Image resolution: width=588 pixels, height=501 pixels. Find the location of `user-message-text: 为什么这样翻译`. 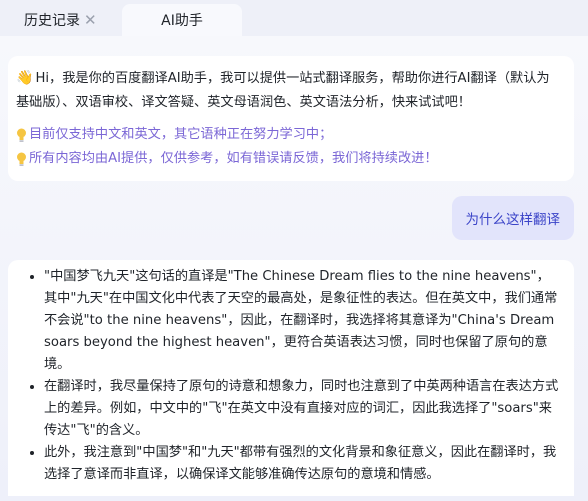

user-message-text: 为什么这样翻译 is located at coordinates (513, 220).